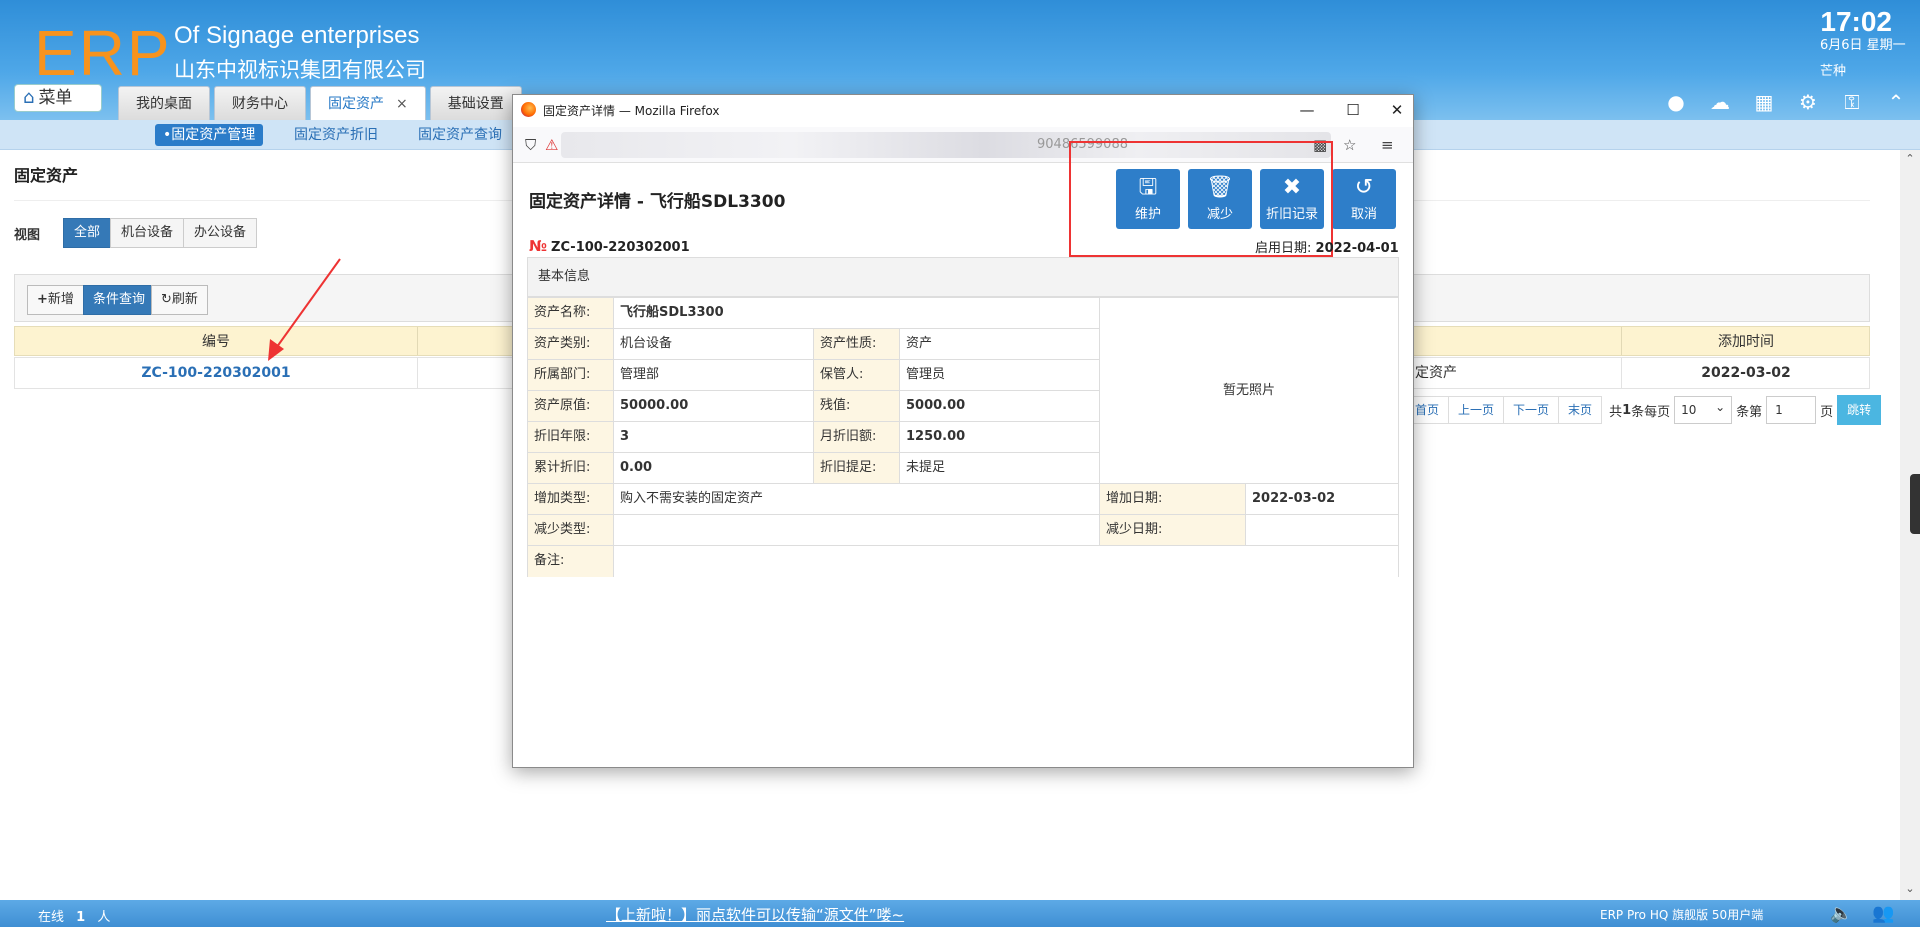 The height and width of the screenshot is (927, 1920). I want to click on hamburger-menu-icon: ≡, so click(1387, 145).